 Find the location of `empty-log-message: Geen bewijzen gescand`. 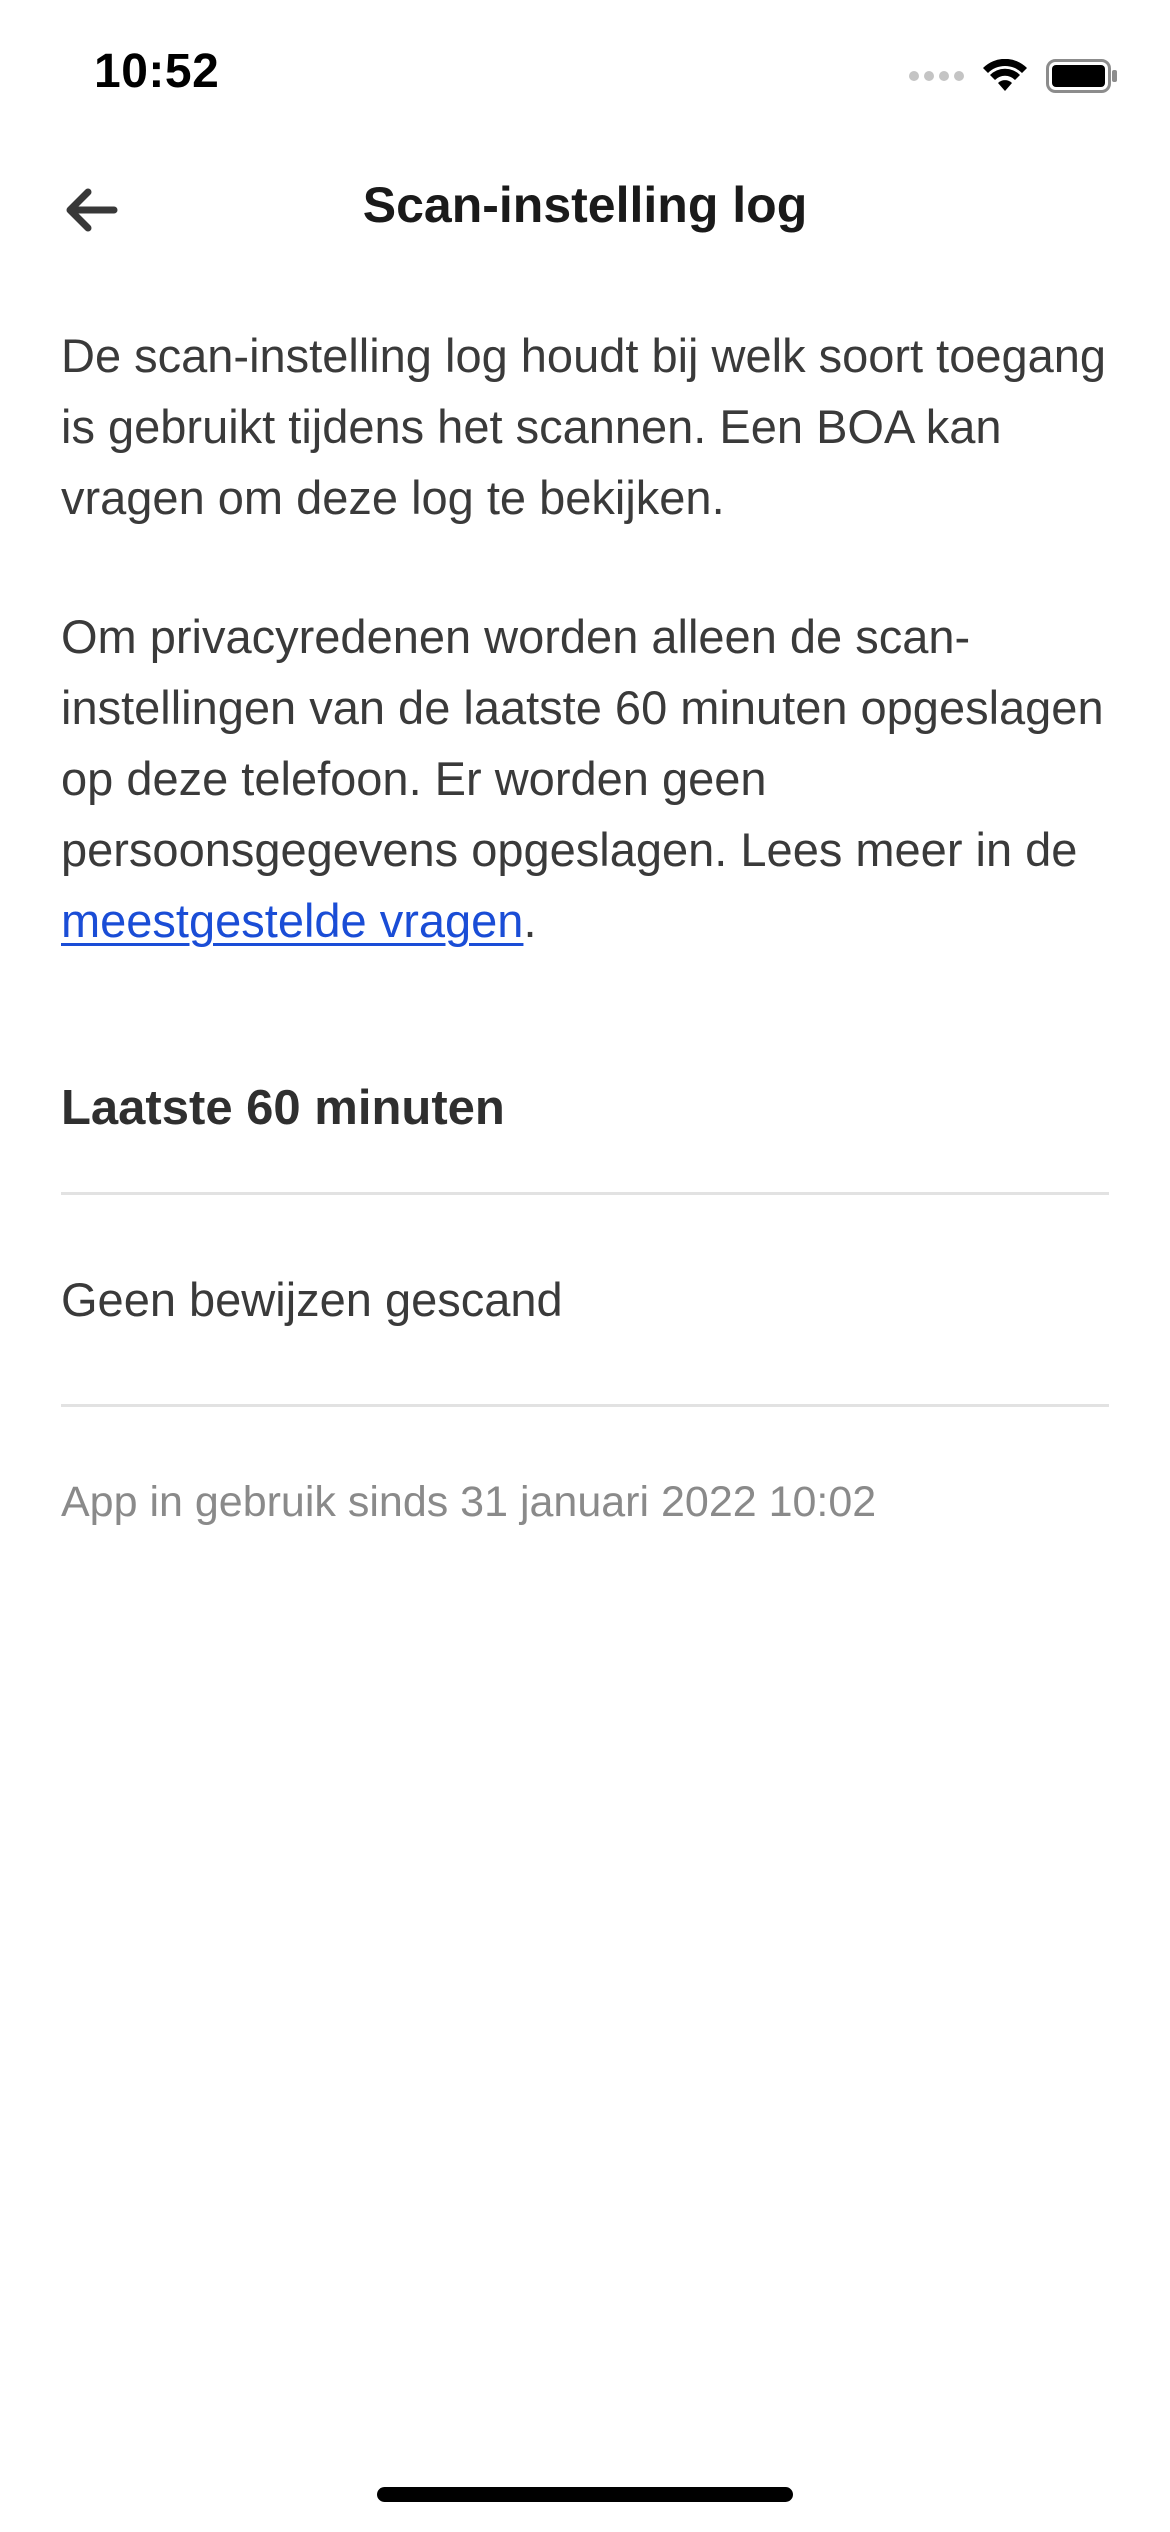

empty-log-message: Geen bewijzen gescand is located at coordinates (312, 1299).